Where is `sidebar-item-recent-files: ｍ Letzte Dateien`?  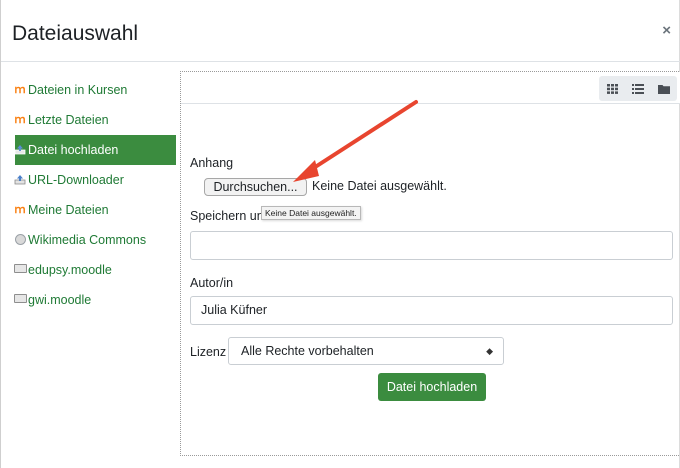 sidebar-item-recent-files: ｍ Letzte Dateien is located at coordinates (88, 120).